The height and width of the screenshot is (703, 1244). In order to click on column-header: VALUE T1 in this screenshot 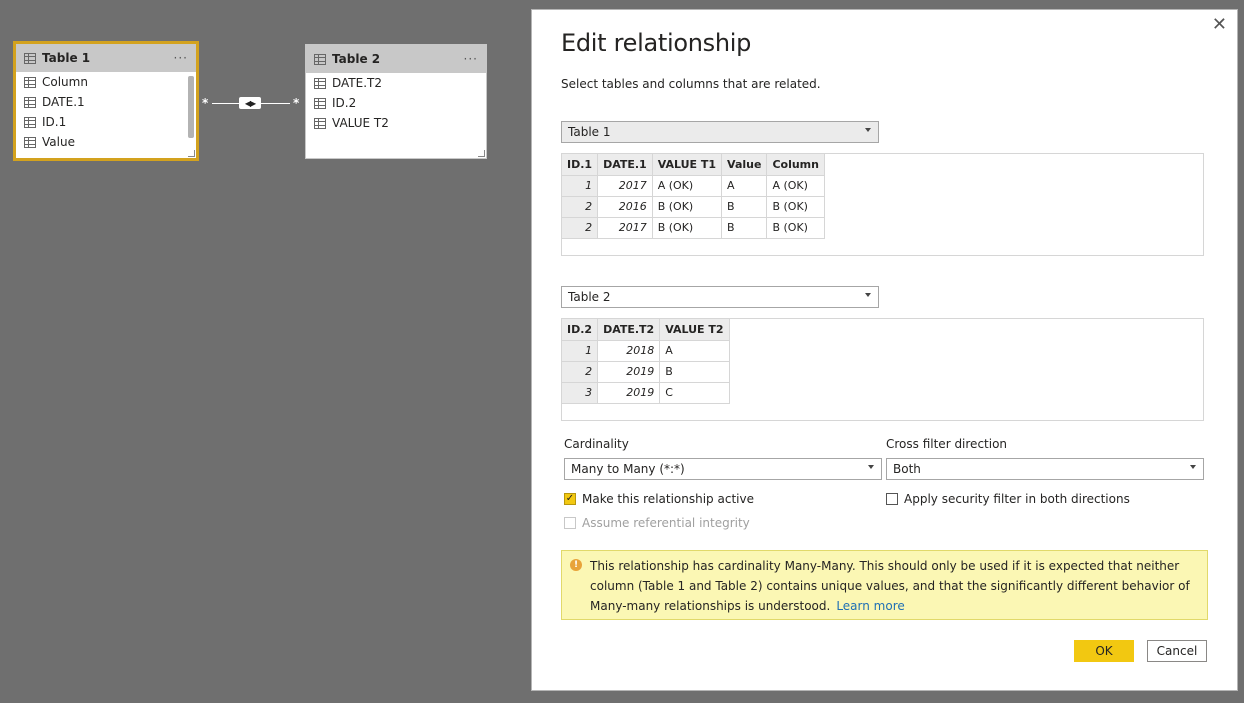, I will do `click(687, 165)`.